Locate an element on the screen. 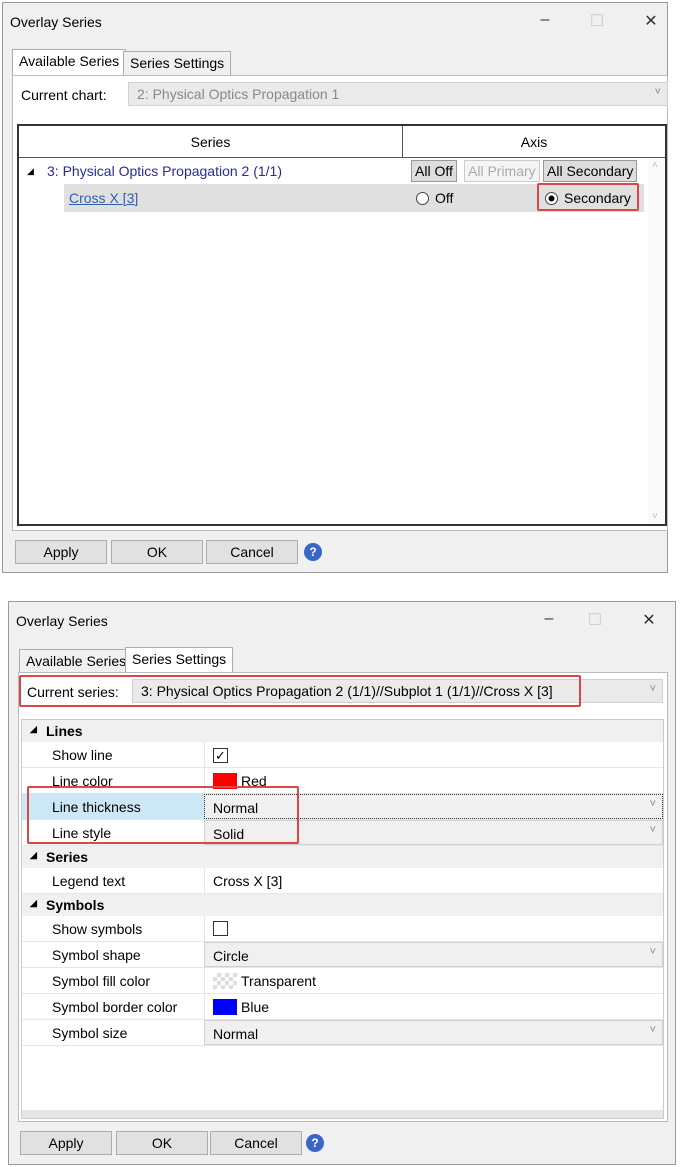 The image size is (680, 1167). highlight-secondary is located at coordinates (588, 197).